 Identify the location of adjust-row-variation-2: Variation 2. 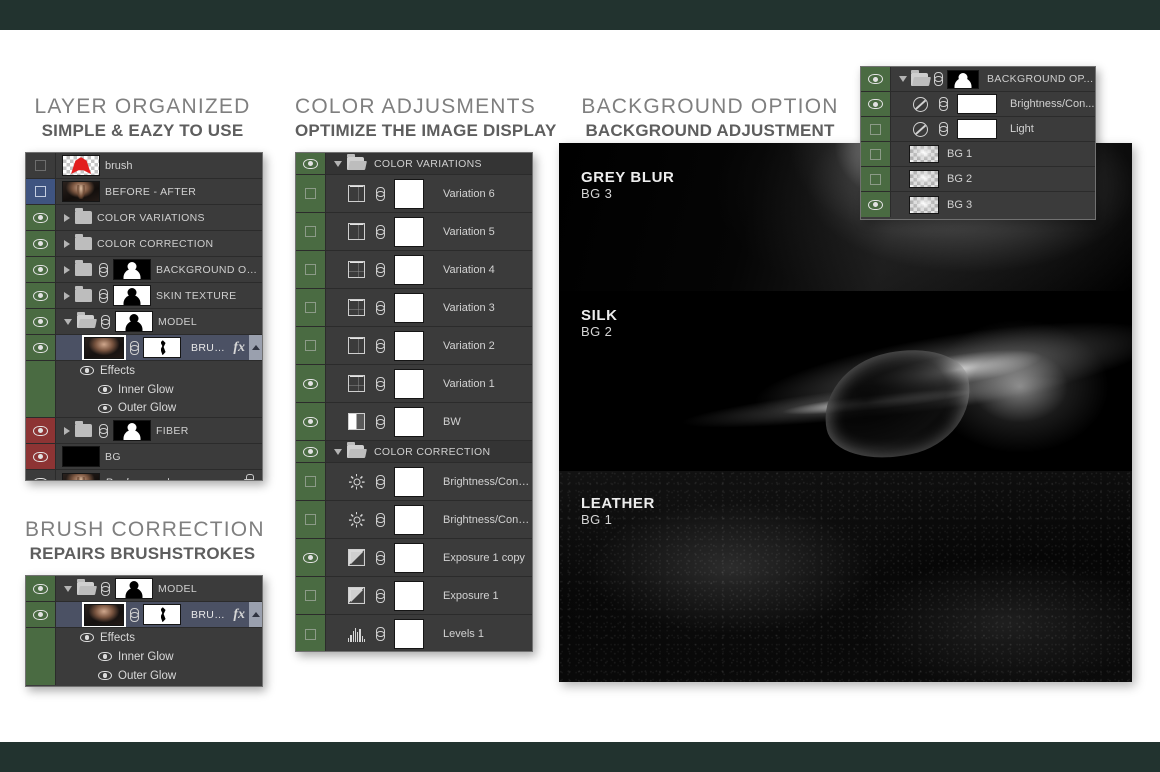
(414, 346).